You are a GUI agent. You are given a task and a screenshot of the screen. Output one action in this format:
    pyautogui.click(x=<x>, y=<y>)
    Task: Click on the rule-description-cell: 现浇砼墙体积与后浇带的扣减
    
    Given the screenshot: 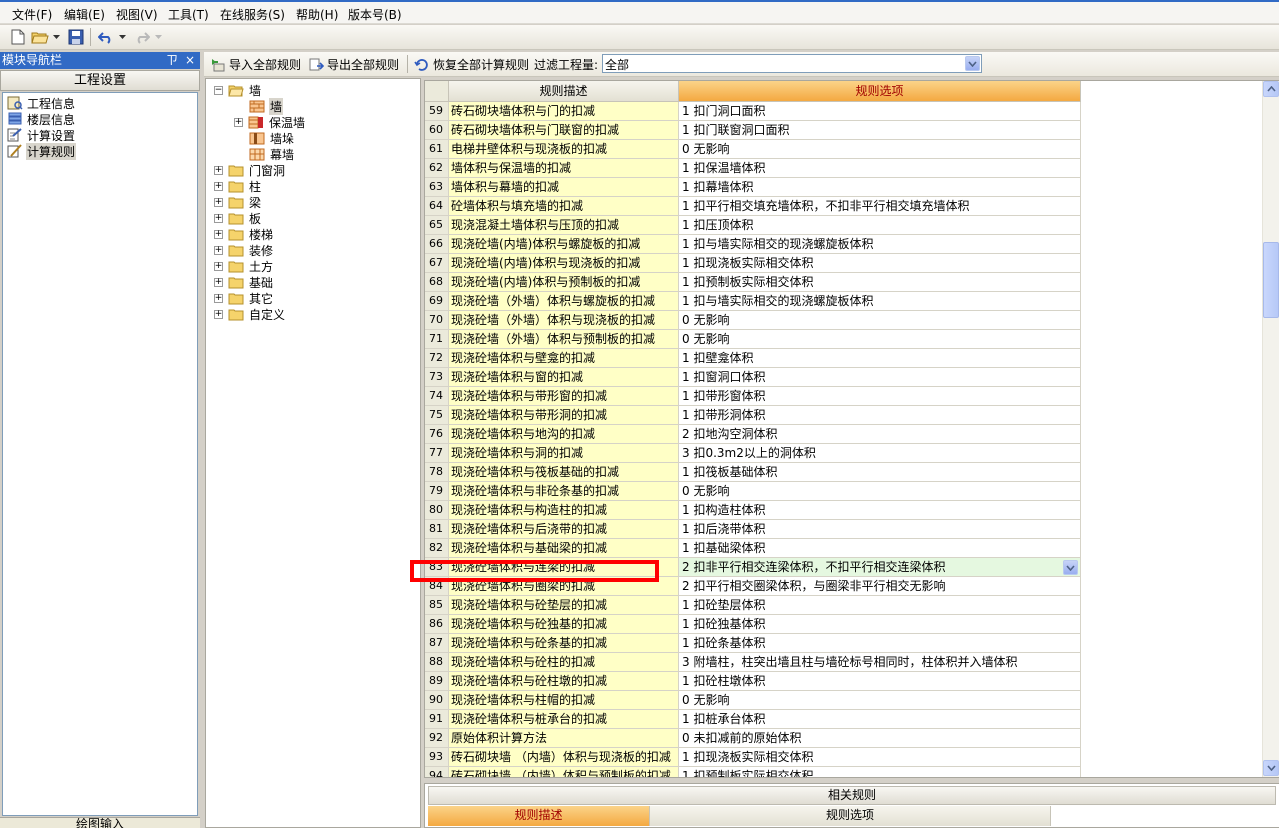 What is the action you would take?
    pyautogui.click(x=564, y=529)
    